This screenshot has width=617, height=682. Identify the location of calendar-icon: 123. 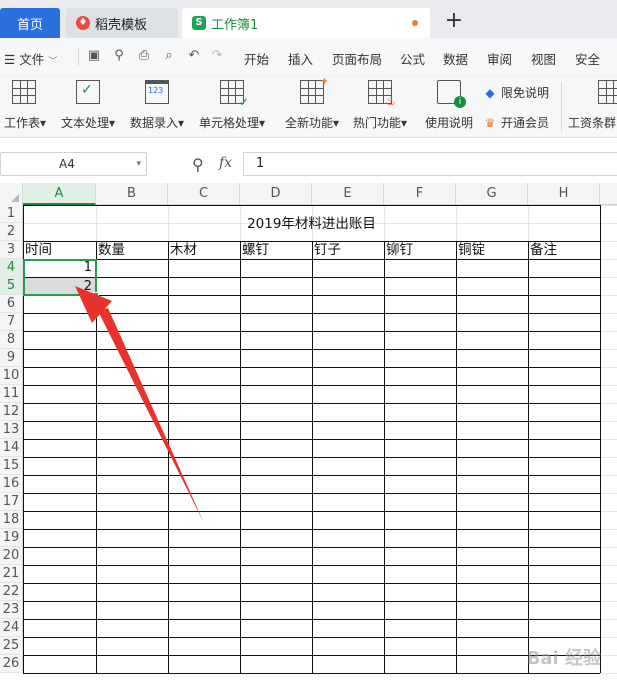
(157, 92).